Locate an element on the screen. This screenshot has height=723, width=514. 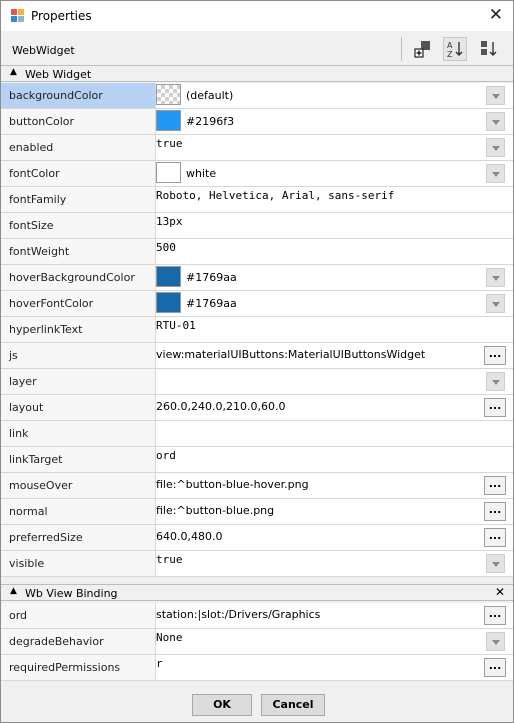
property-name: mouseOver is located at coordinates (78, 485).